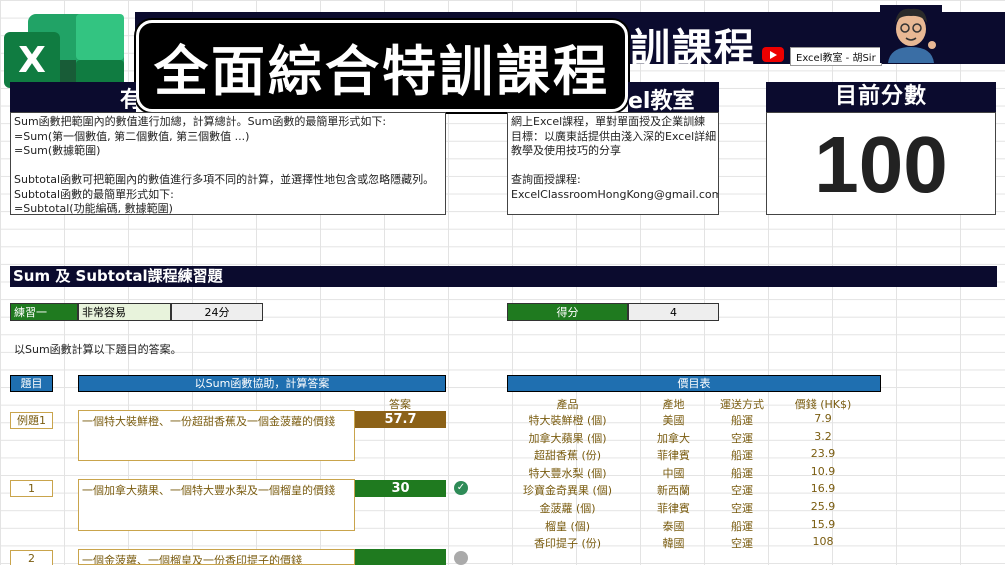 Image resolution: width=1005 pixels, height=565 pixels. I want to click on question-task-header: 以Sum函數協助，計算答案, so click(262, 383).